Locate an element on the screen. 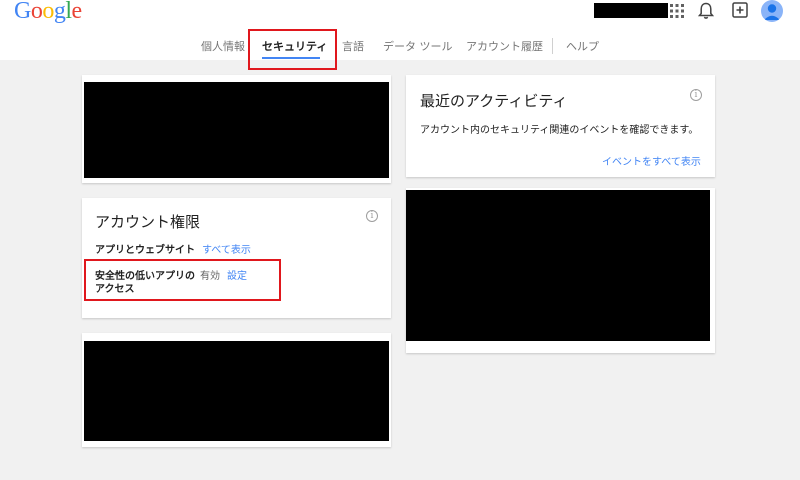  recent-activity-title: 最近のアクティビティ is located at coordinates (494, 101).